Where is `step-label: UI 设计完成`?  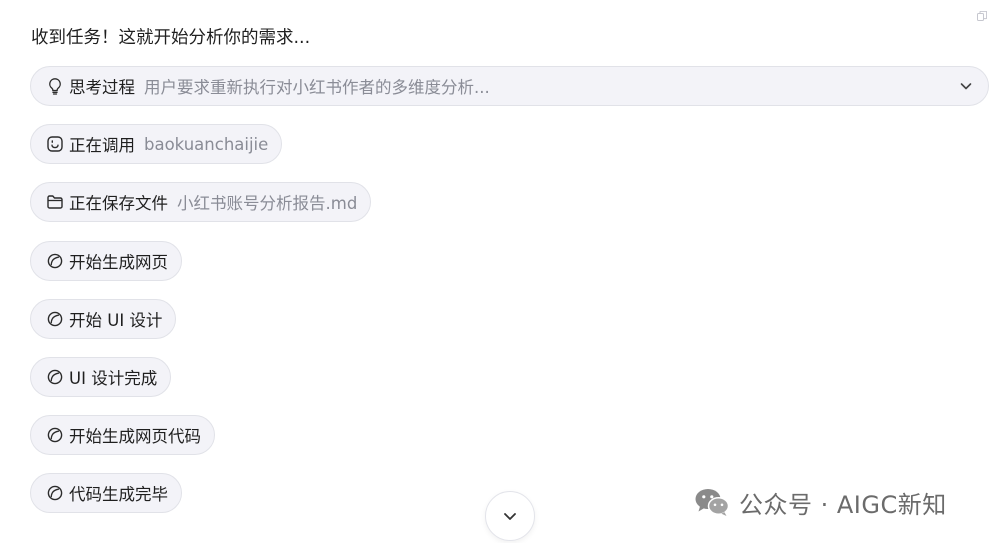 step-label: UI 设计完成 is located at coordinates (113, 378).